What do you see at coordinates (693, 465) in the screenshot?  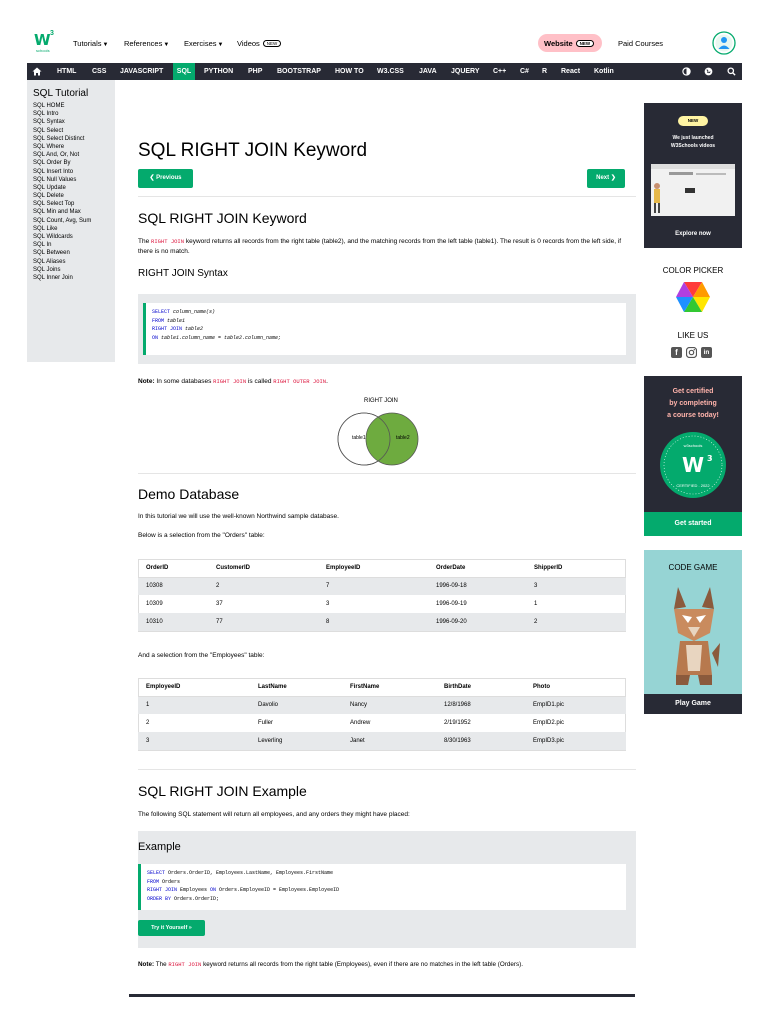 I see `certificate-badge-icon: W 3` at bounding box center [693, 465].